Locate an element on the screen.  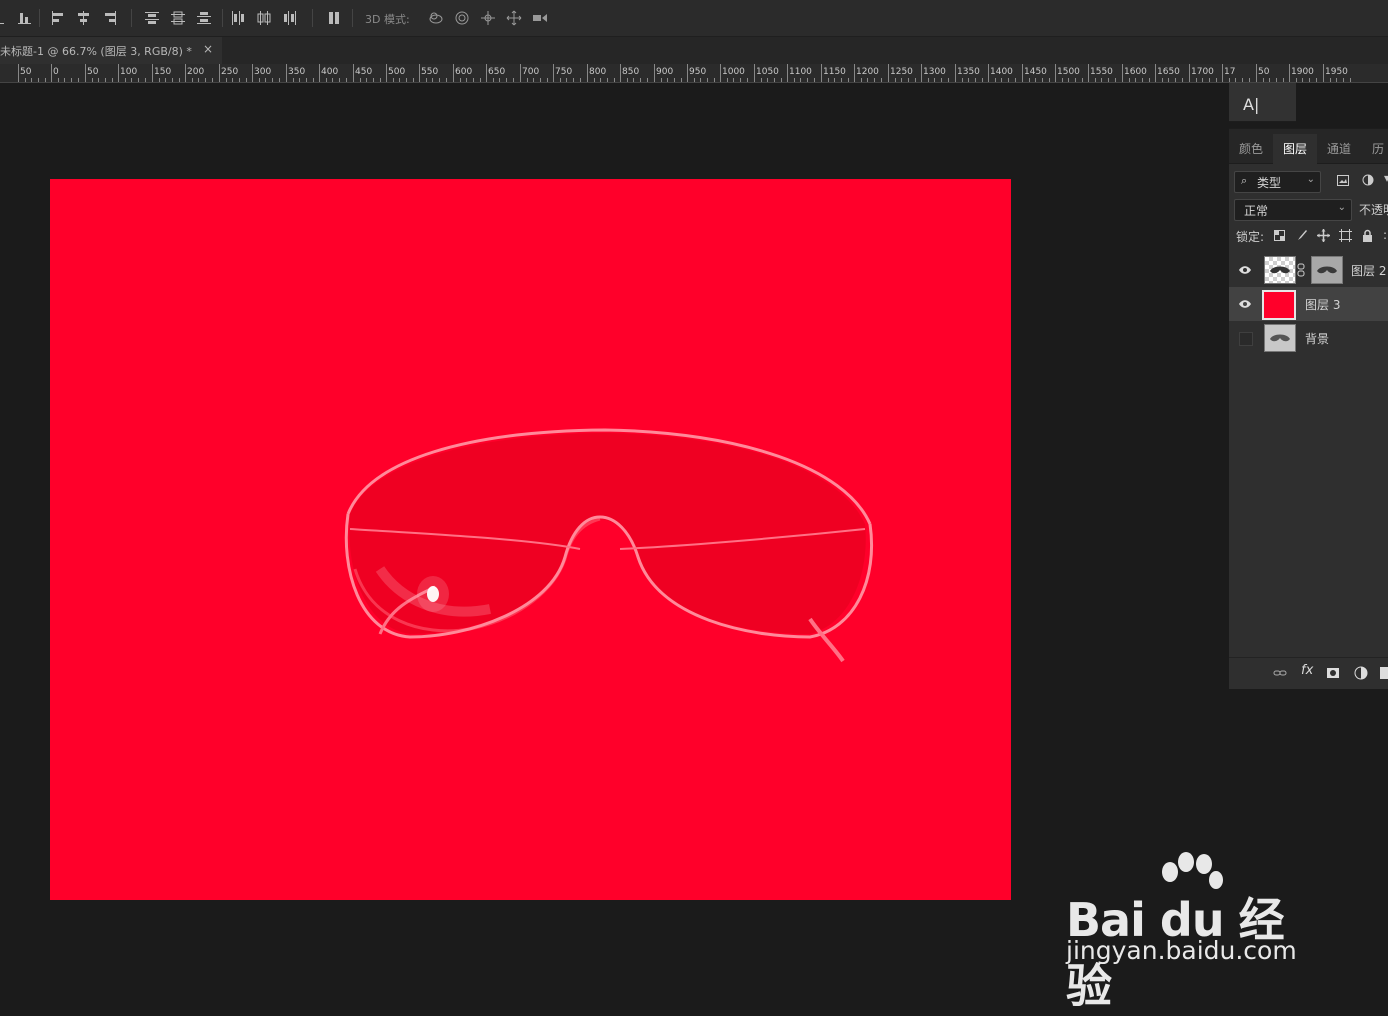
ruler-label: 950 is located at coordinates (698, 72).